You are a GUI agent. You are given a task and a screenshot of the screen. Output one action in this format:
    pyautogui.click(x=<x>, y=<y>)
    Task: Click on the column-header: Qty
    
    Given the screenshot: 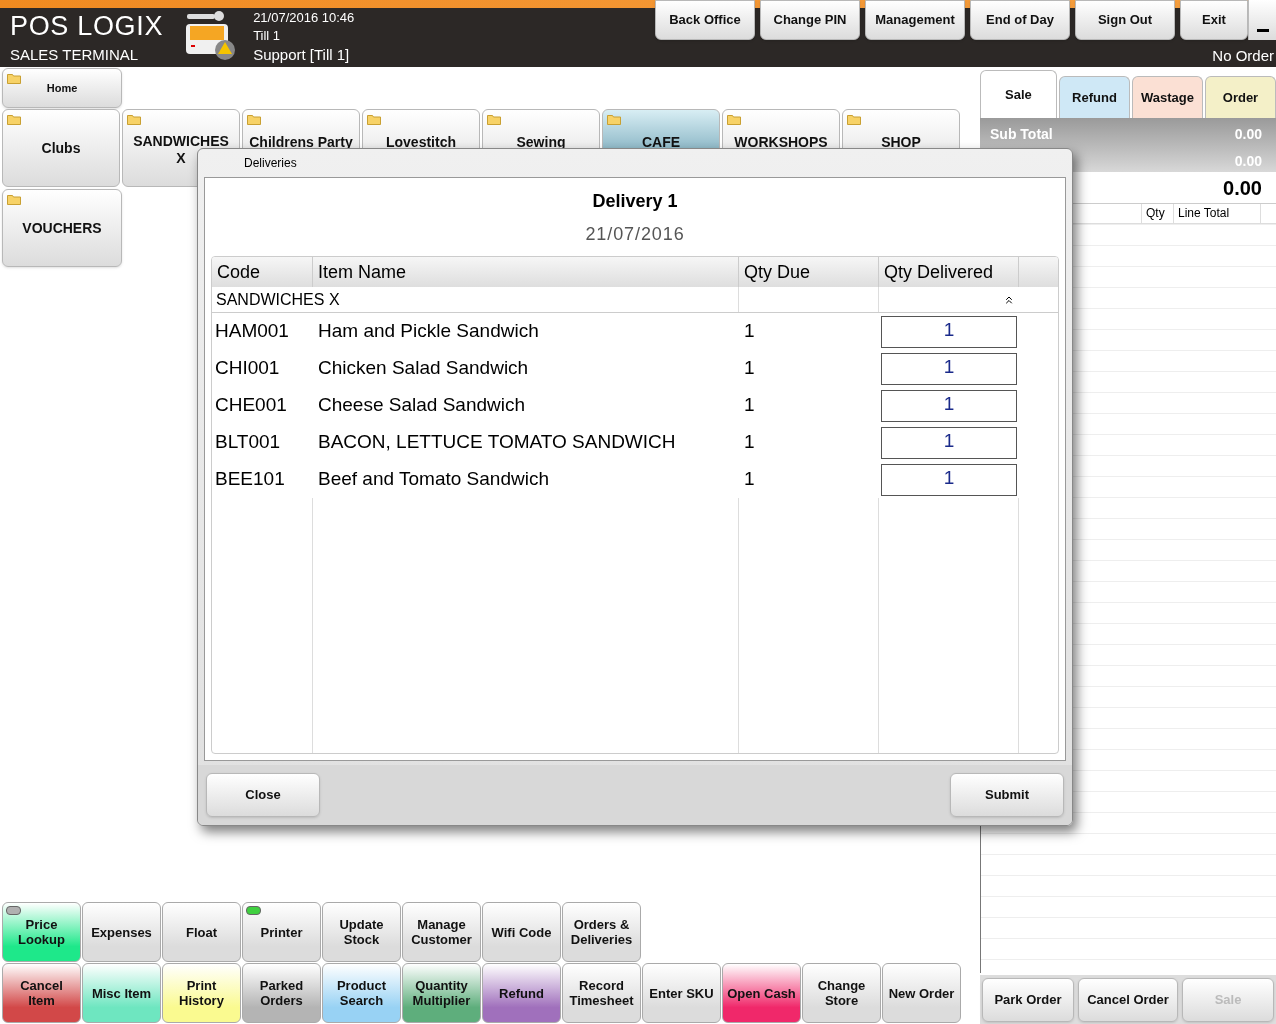 What is the action you would take?
    pyautogui.click(x=1157, y=213)
    